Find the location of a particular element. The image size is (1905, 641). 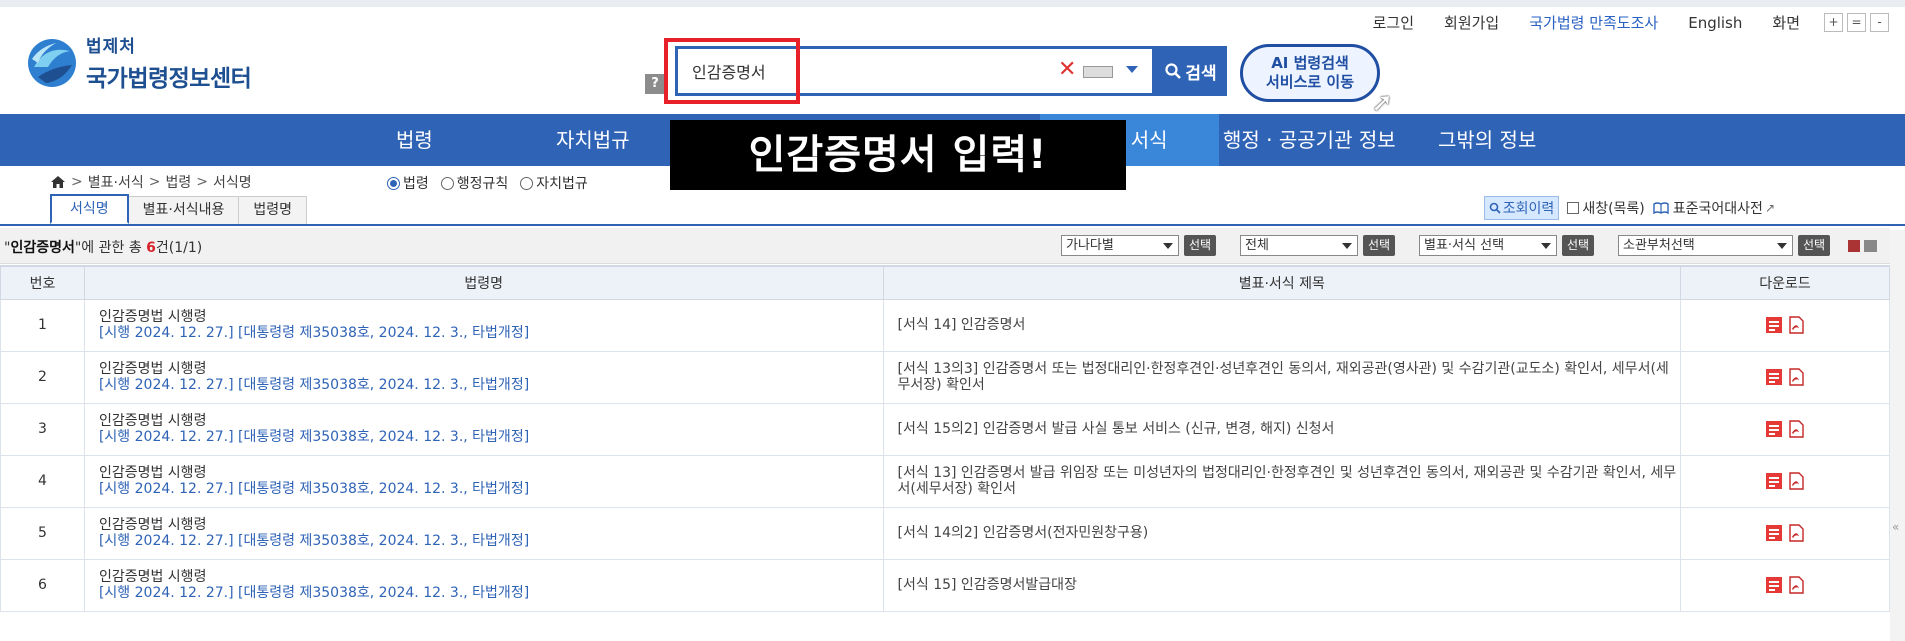

tab-law-name: 법령명 is located at coordinates (273, 210).